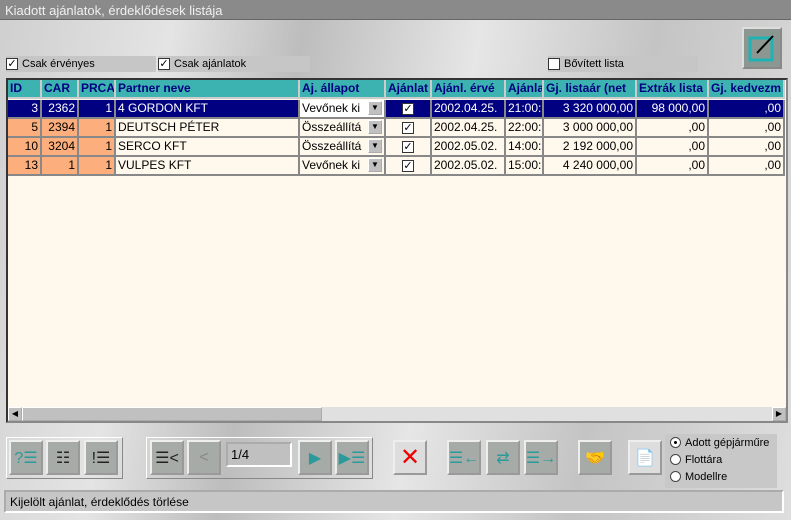  Describe the element at coordinates (779, 414) in the screenshot. I see `scroll-right-icon: ▶` at that location.